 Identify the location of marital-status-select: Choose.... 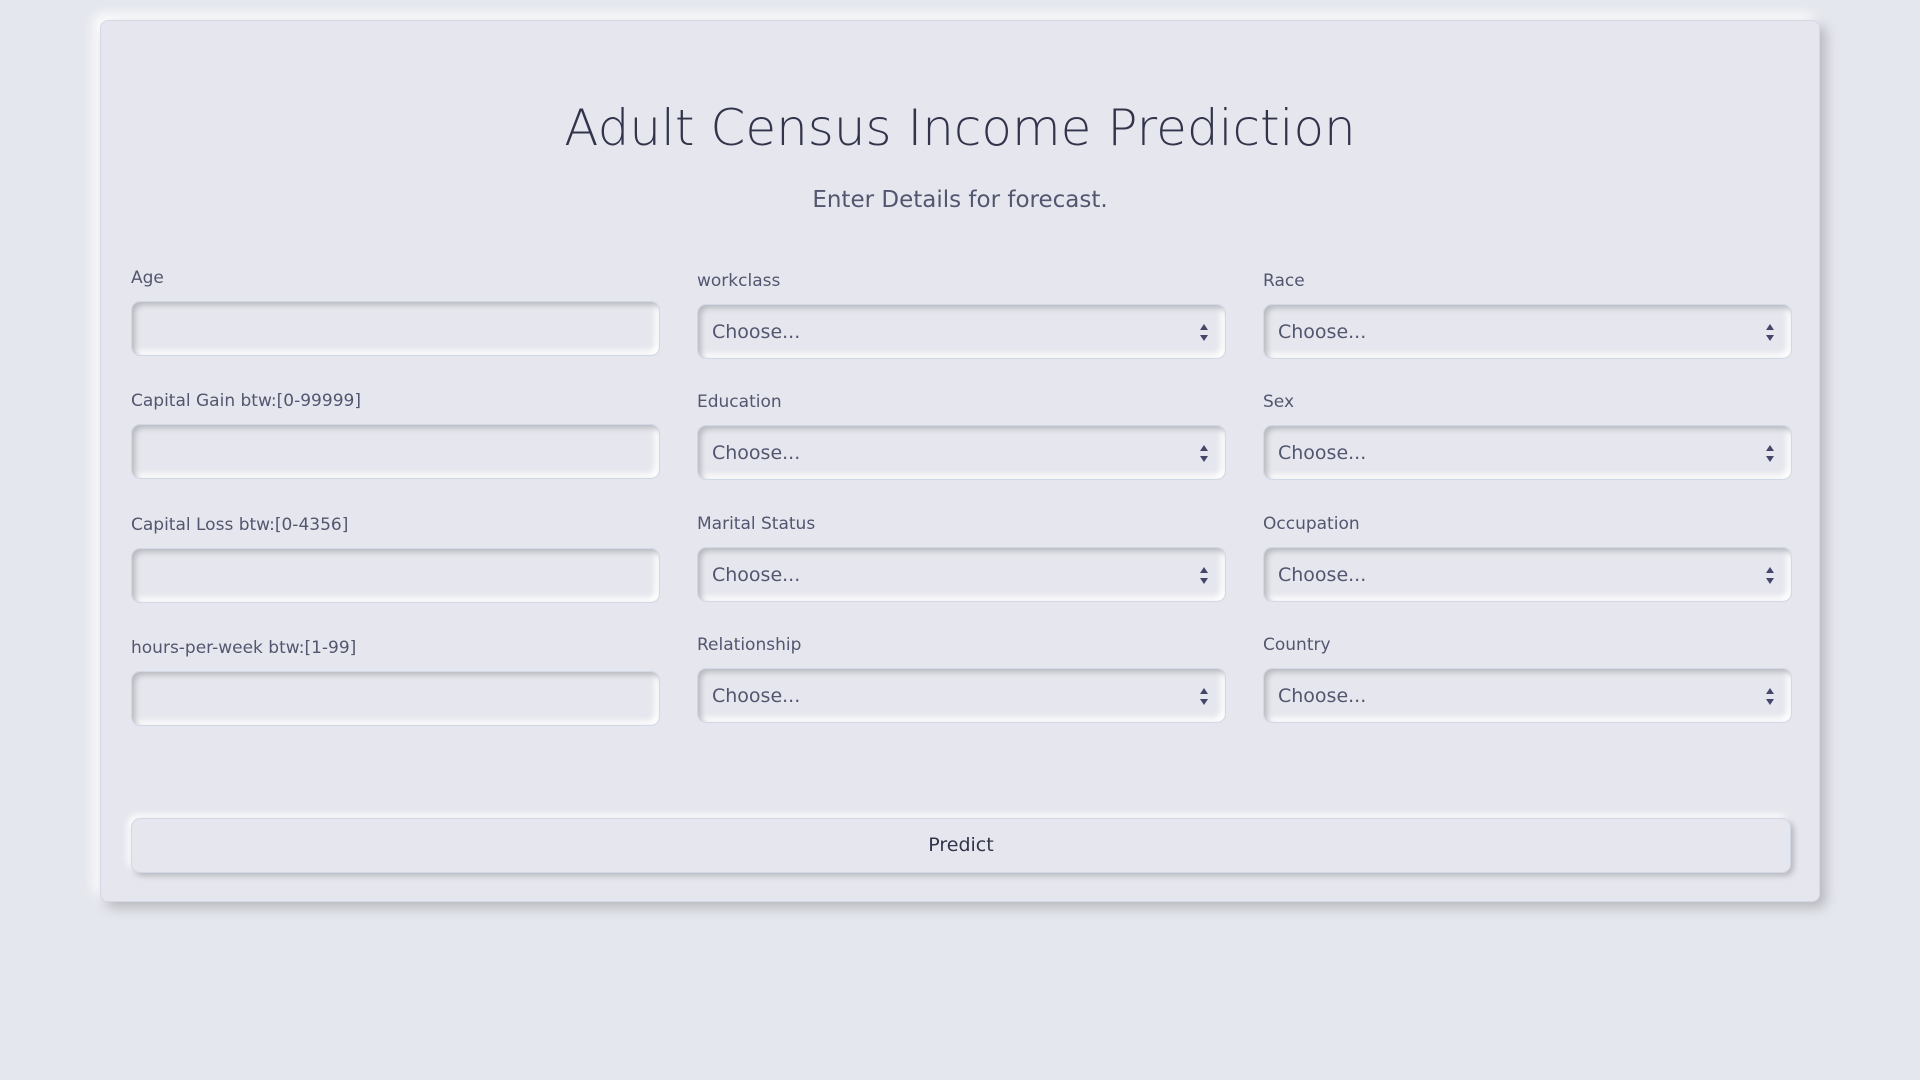
(961, 574).